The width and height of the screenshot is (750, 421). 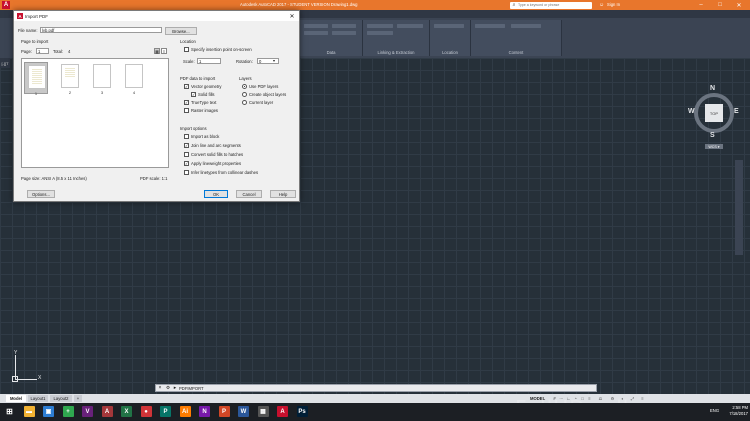 What do you see at coordinates (58, 51) in the screenshot?
I see `total-label: Total:` at bounding box center [58, 51].